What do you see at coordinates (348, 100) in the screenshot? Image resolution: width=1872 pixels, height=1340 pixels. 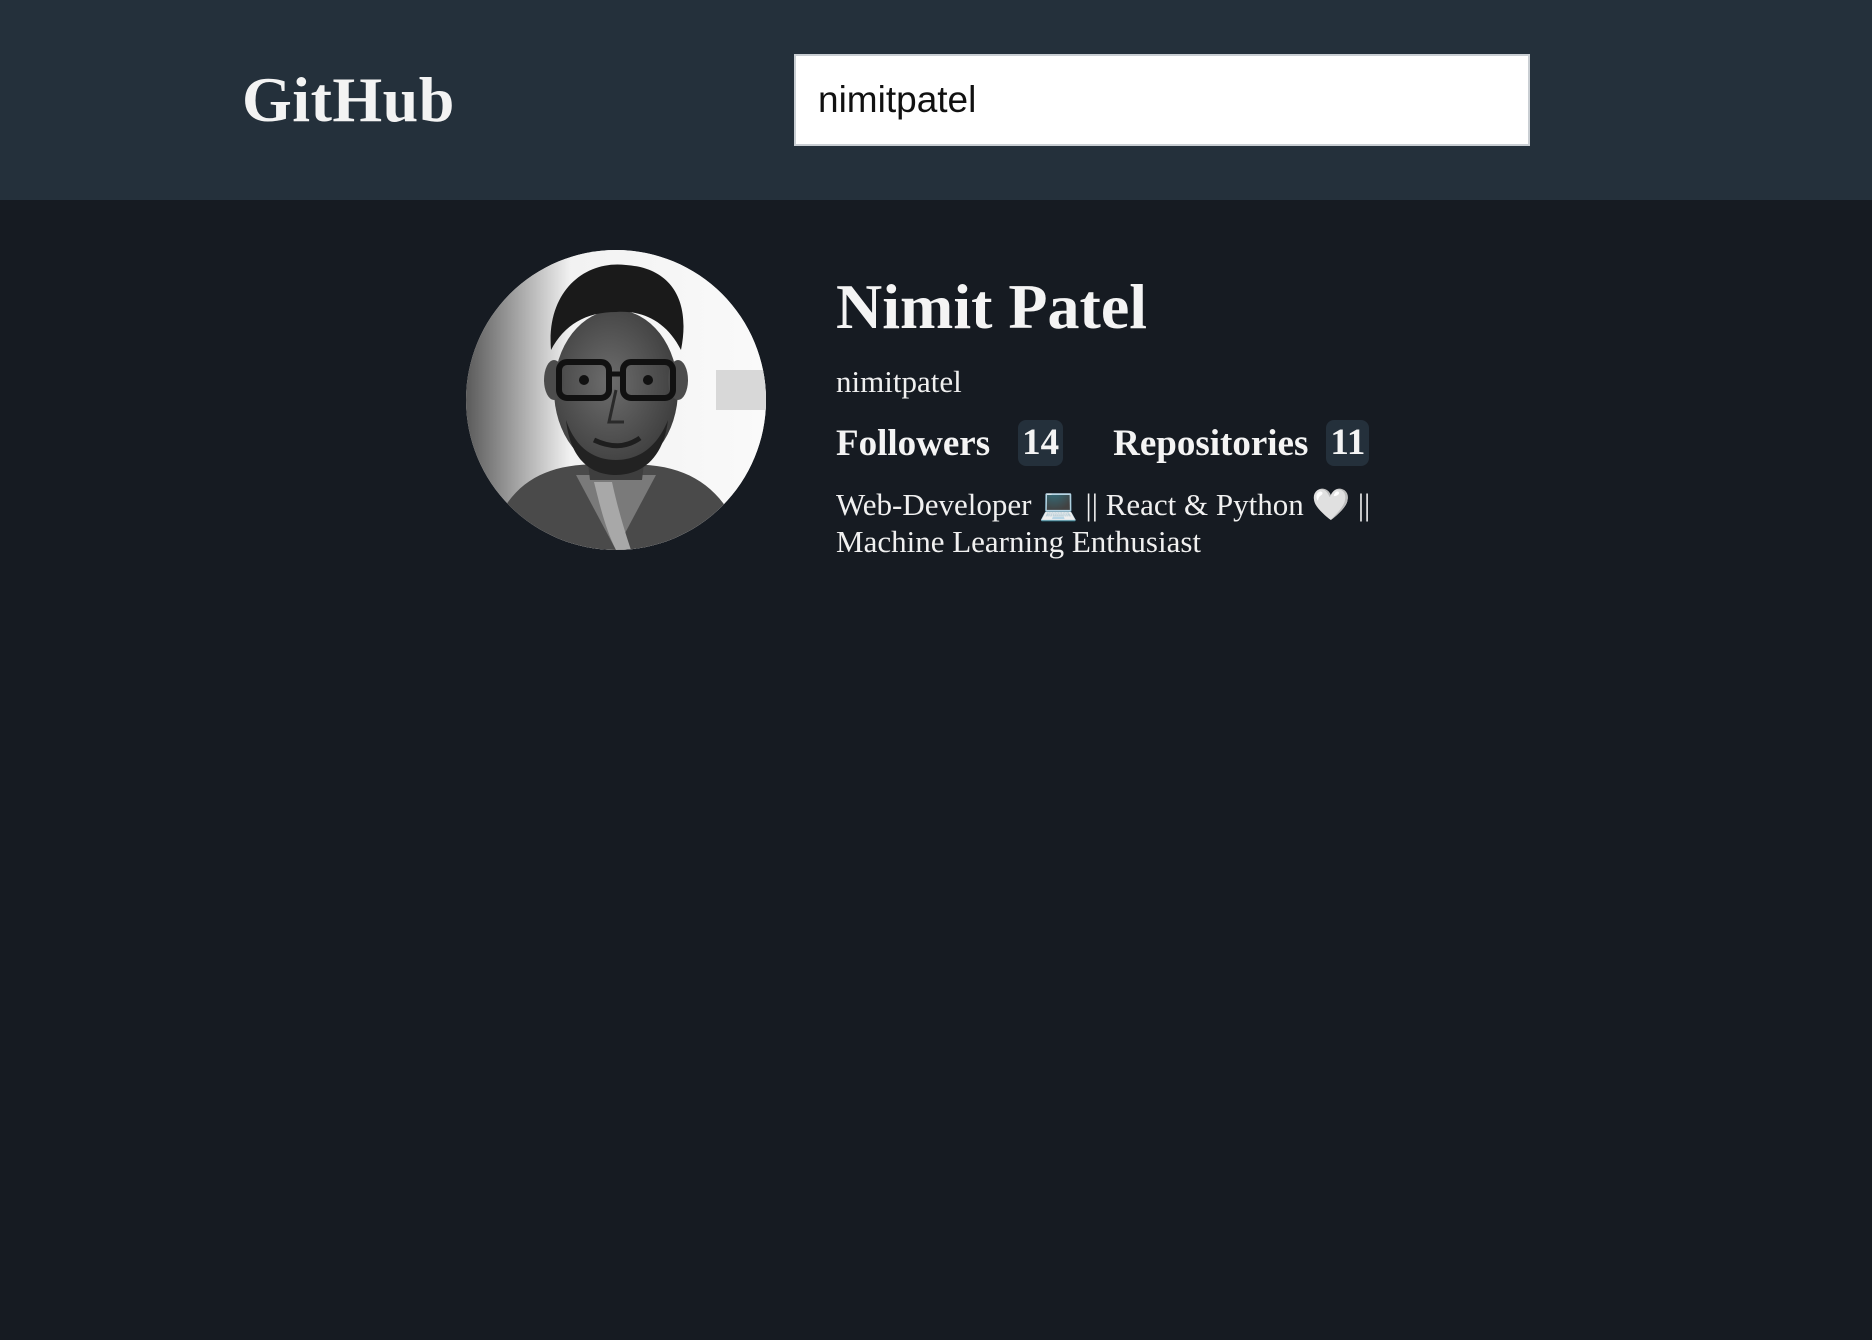 I see `brand-logo: GitHub` at bounding box center [348, 100].